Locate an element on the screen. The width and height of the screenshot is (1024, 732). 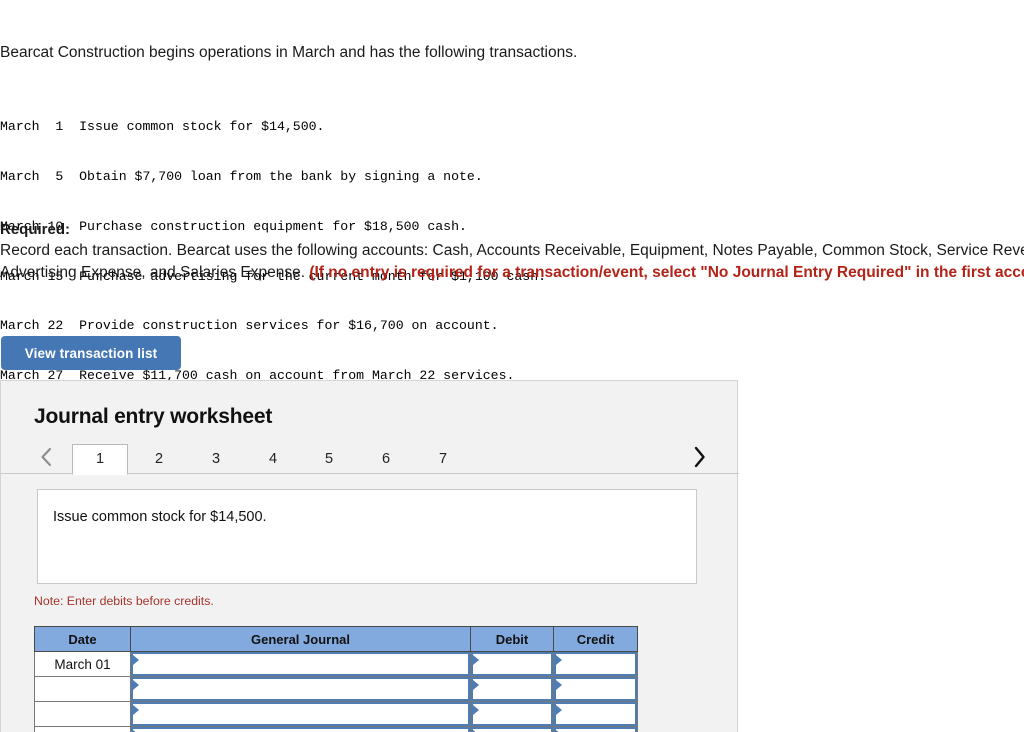
tab-5: 5 is located at coordinates (329, 459).